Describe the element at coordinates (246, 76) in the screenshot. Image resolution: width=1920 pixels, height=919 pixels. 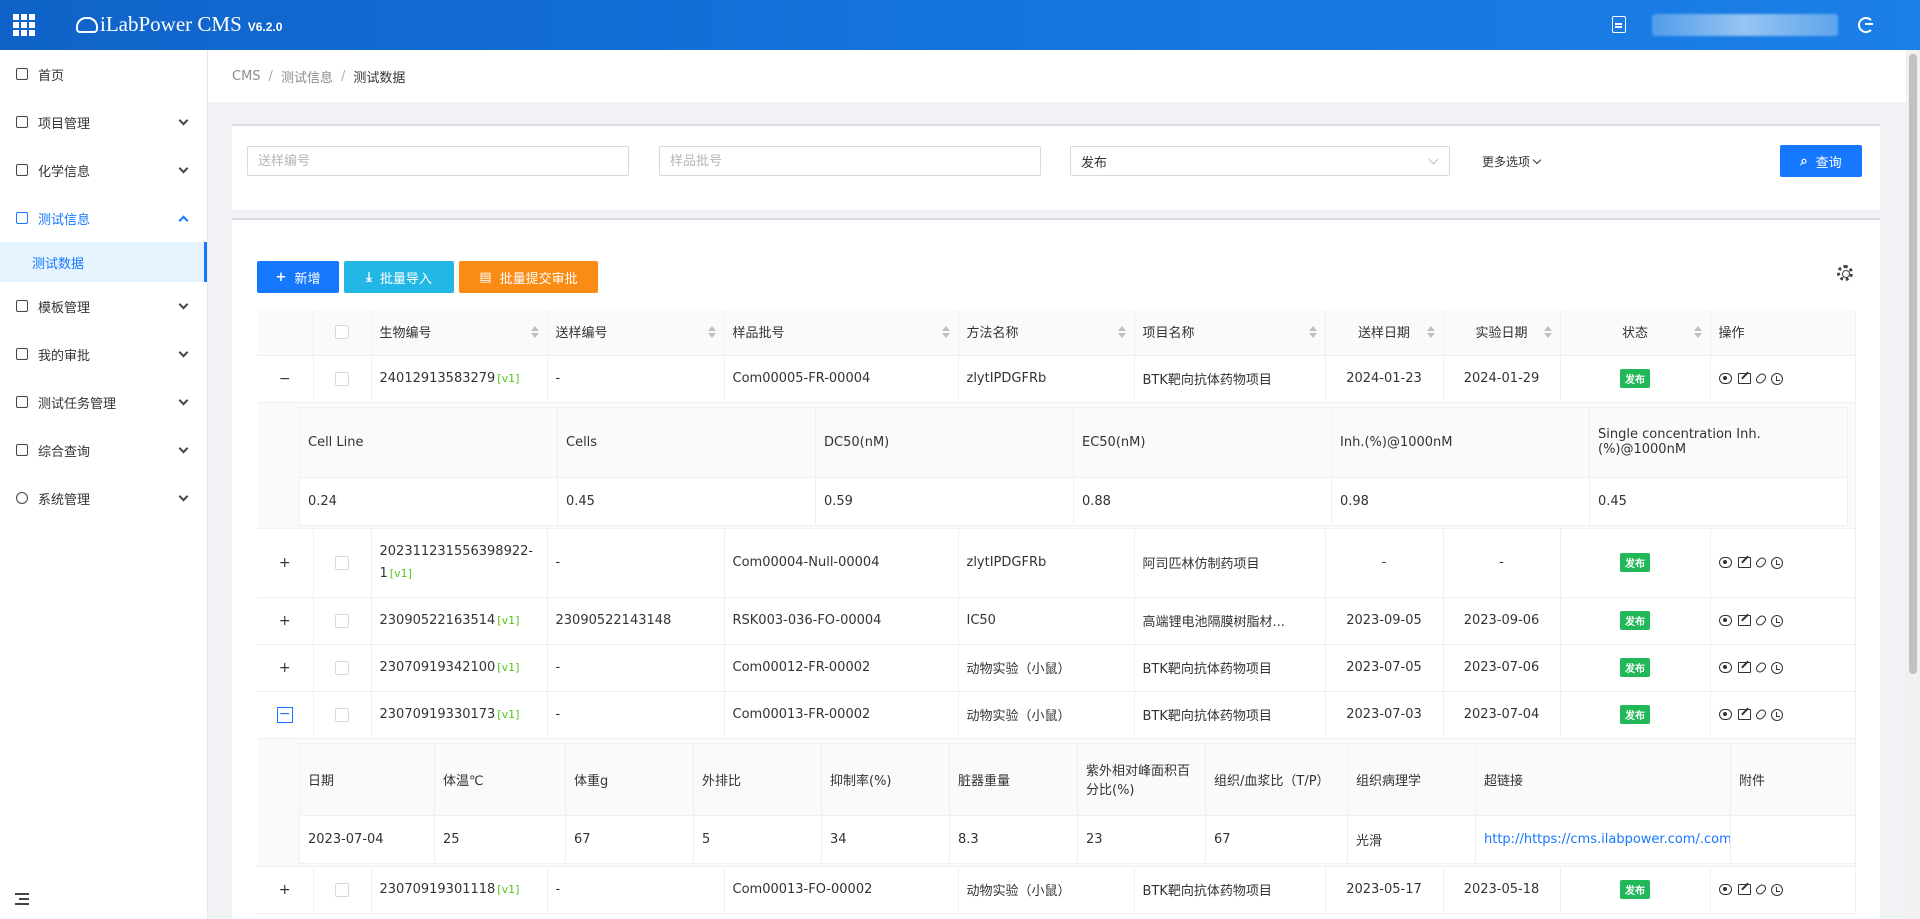
I see `breadcrumb-root: CMS` at that location.